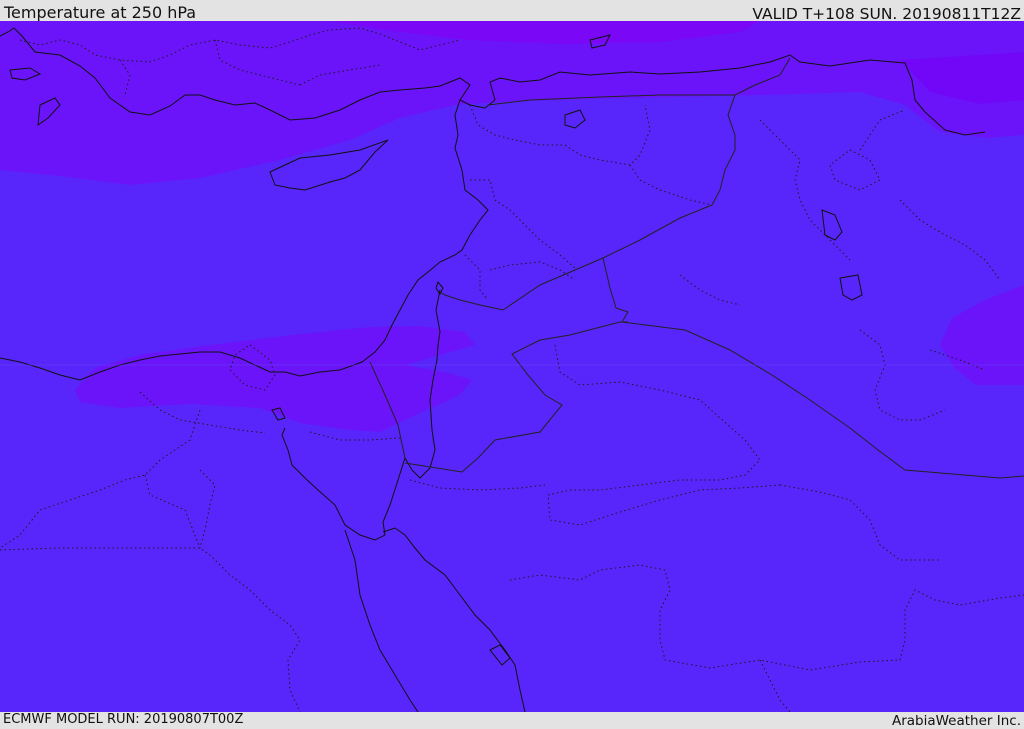  I want to click on credit-label: ArabiaWeather Inc., so click(956, 721).